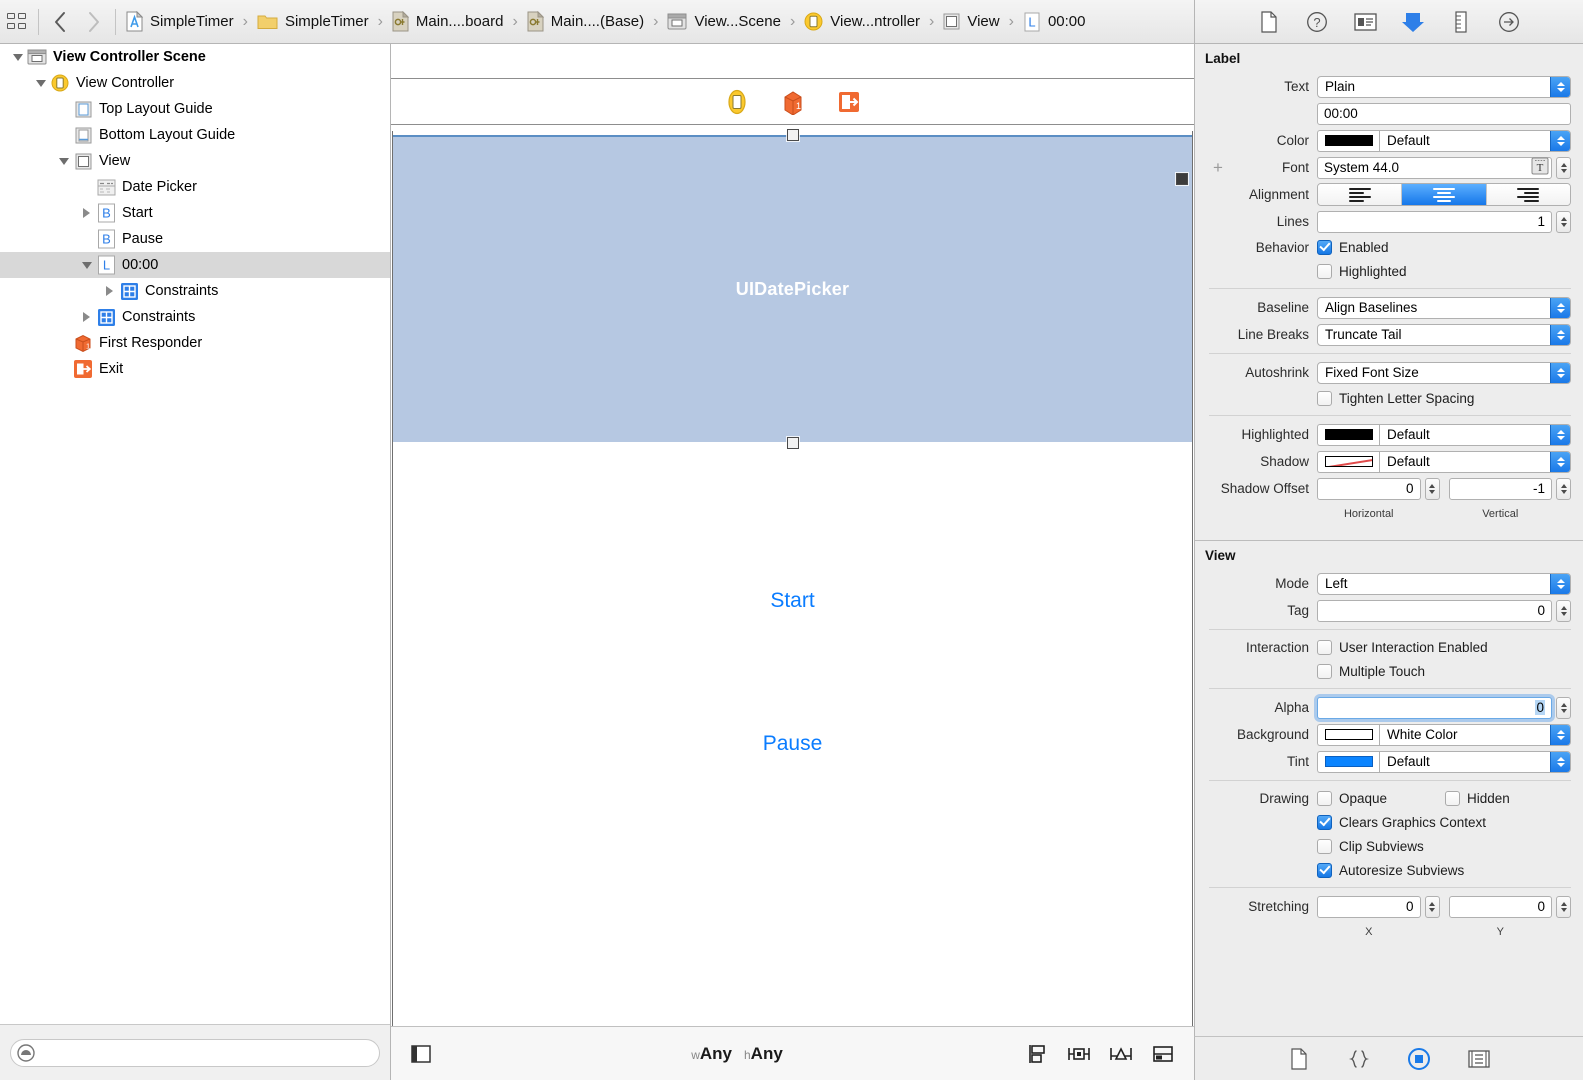 This screenshot has width=1583, height=1080. I want to click on outline-row-00-00: L 00:00, so click(195, 265).